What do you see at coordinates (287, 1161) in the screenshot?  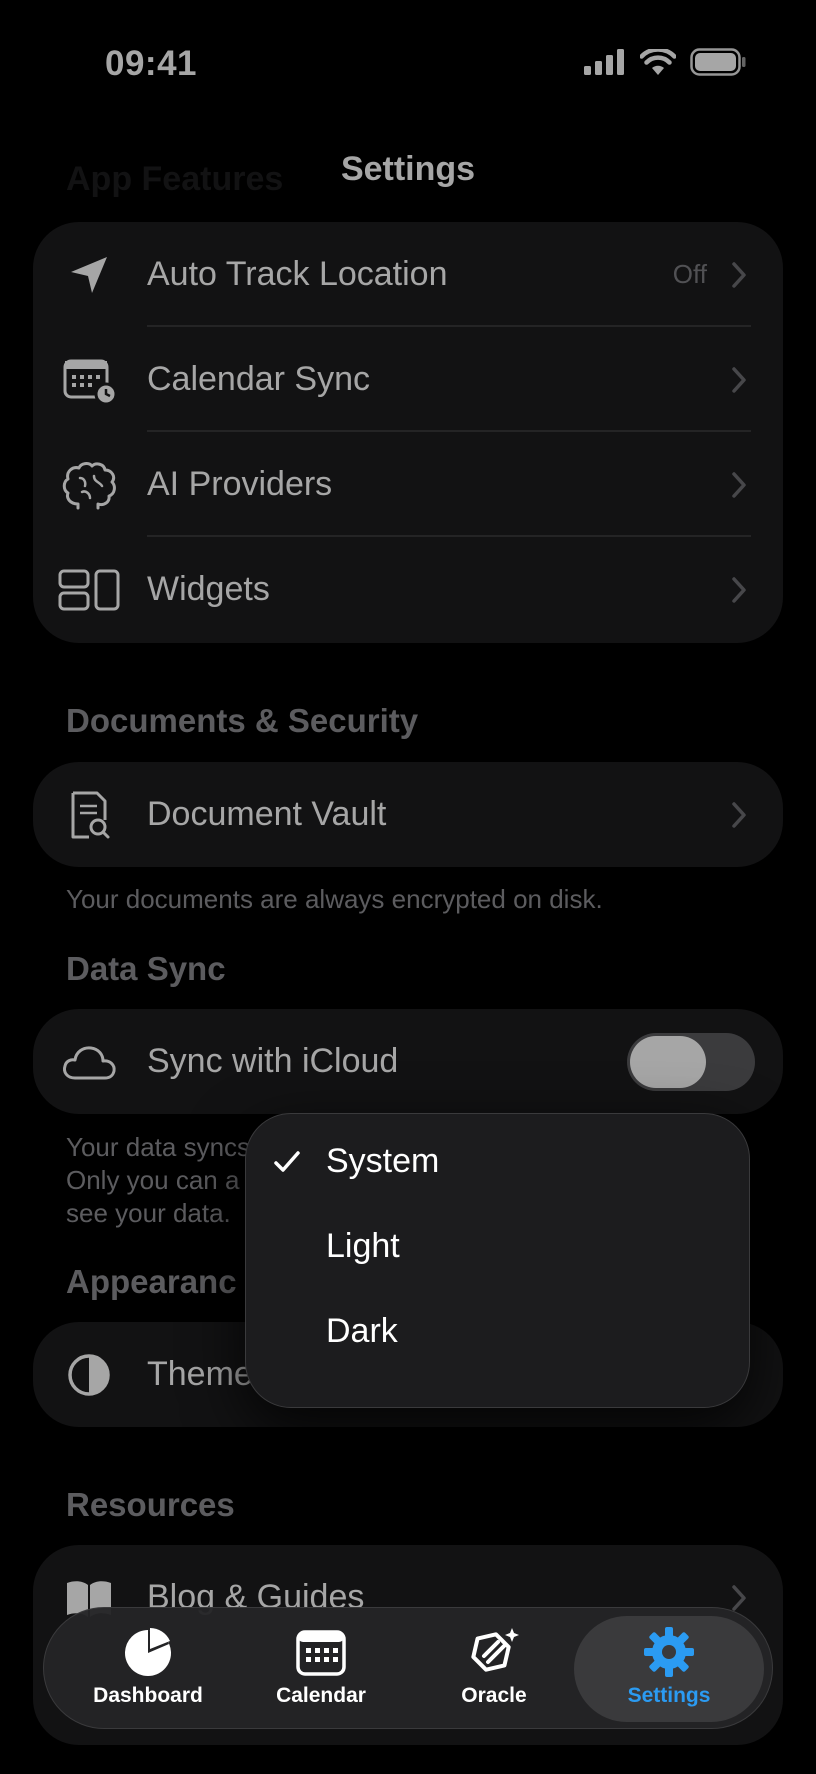 I see `checkmark-icon` at bounding box center [287, 1161].